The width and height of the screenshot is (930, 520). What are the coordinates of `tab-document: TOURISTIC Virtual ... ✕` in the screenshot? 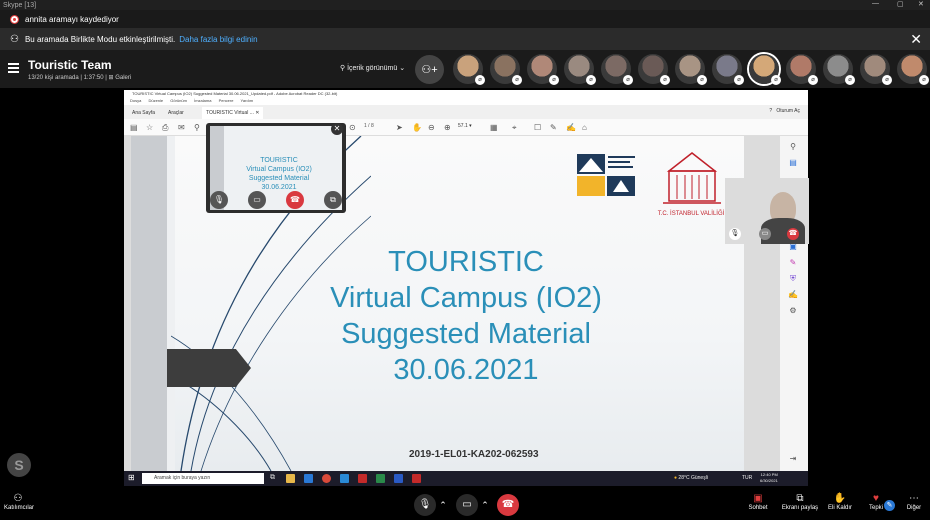 It's located at (233, 113).